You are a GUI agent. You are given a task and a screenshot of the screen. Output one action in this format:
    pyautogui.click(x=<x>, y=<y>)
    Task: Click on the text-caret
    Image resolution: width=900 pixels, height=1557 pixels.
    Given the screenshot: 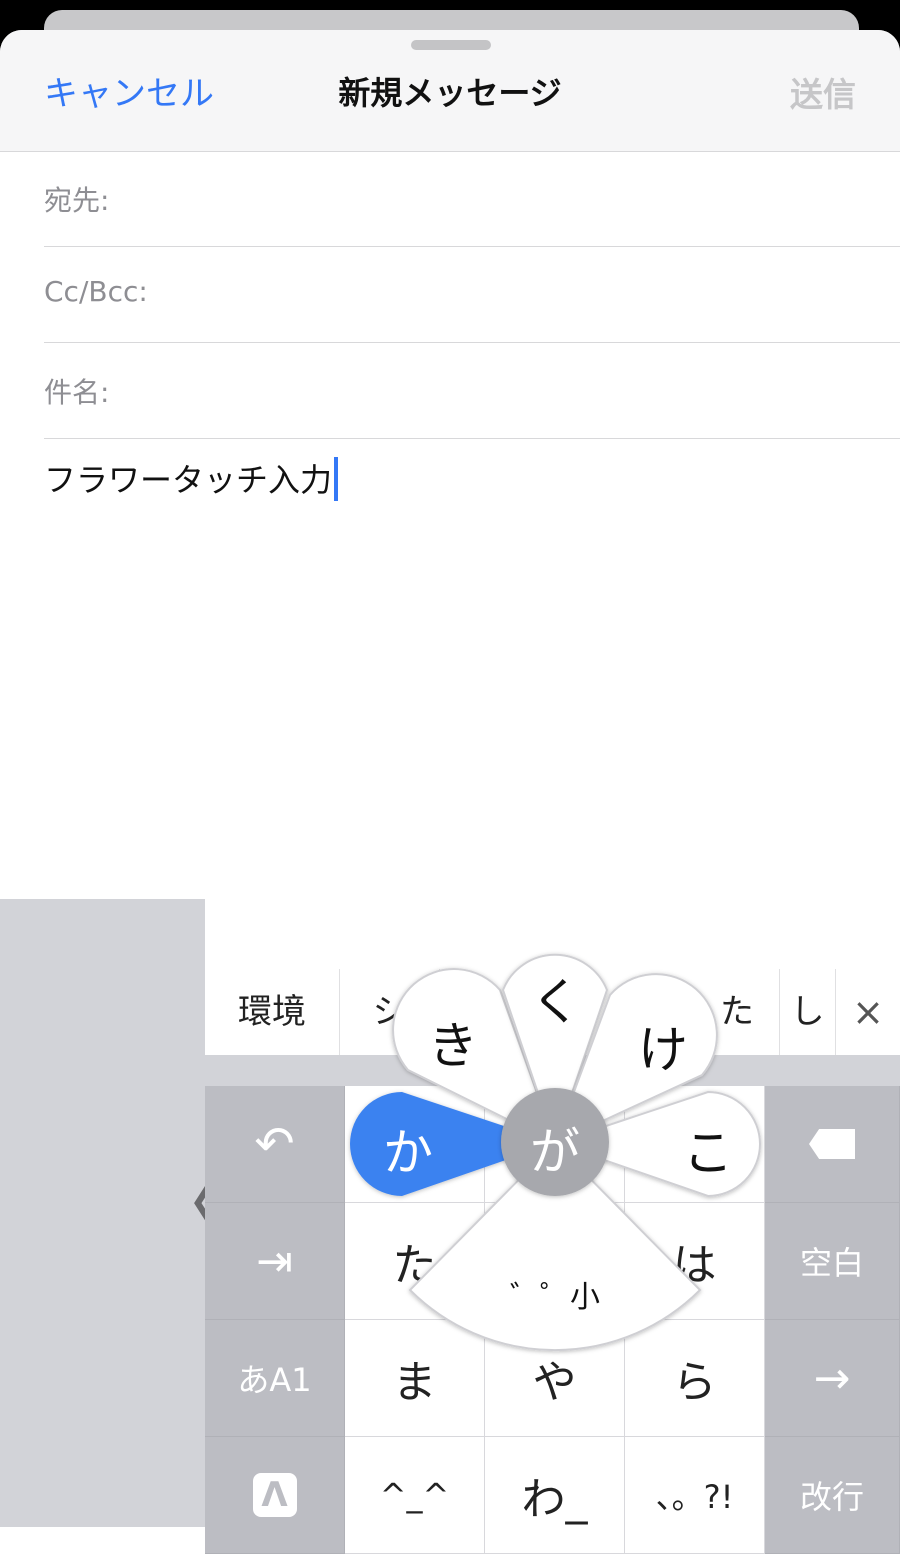 What is the action you would take?
    pyautogui.click(x=336, y=479)
    